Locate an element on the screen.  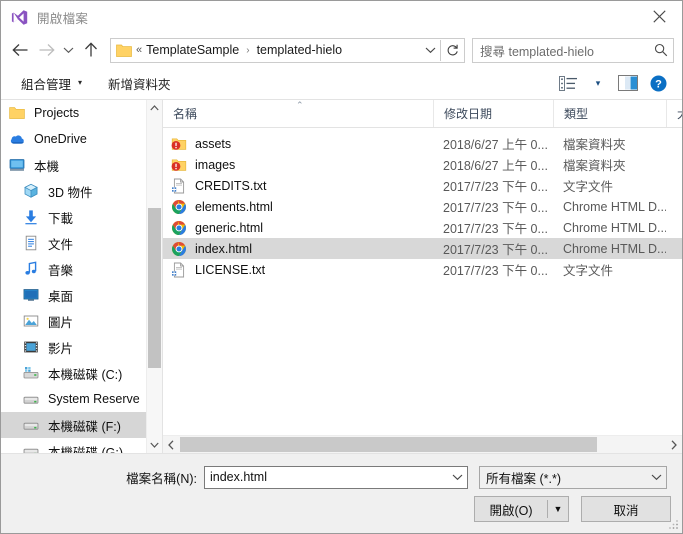
chevron-down-icon is located at coordinates (457, 477).